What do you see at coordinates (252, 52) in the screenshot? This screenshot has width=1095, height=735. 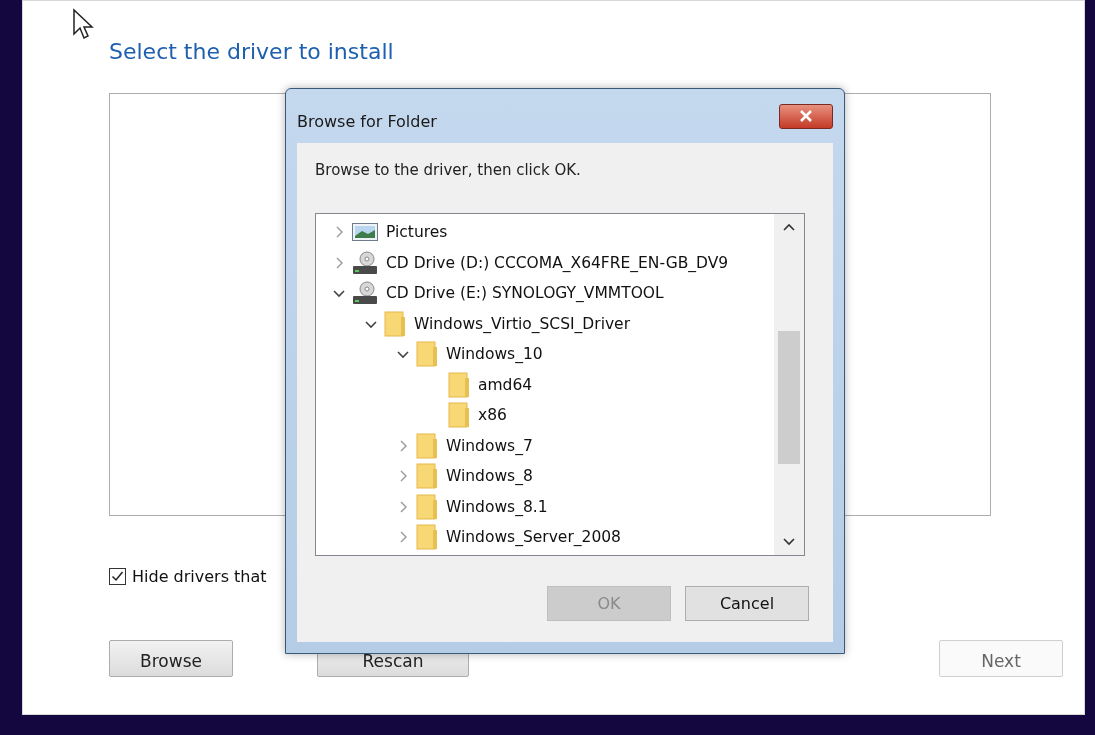 I see `wizard-heading: Select the driver to install` at bounding box center [252, 52].